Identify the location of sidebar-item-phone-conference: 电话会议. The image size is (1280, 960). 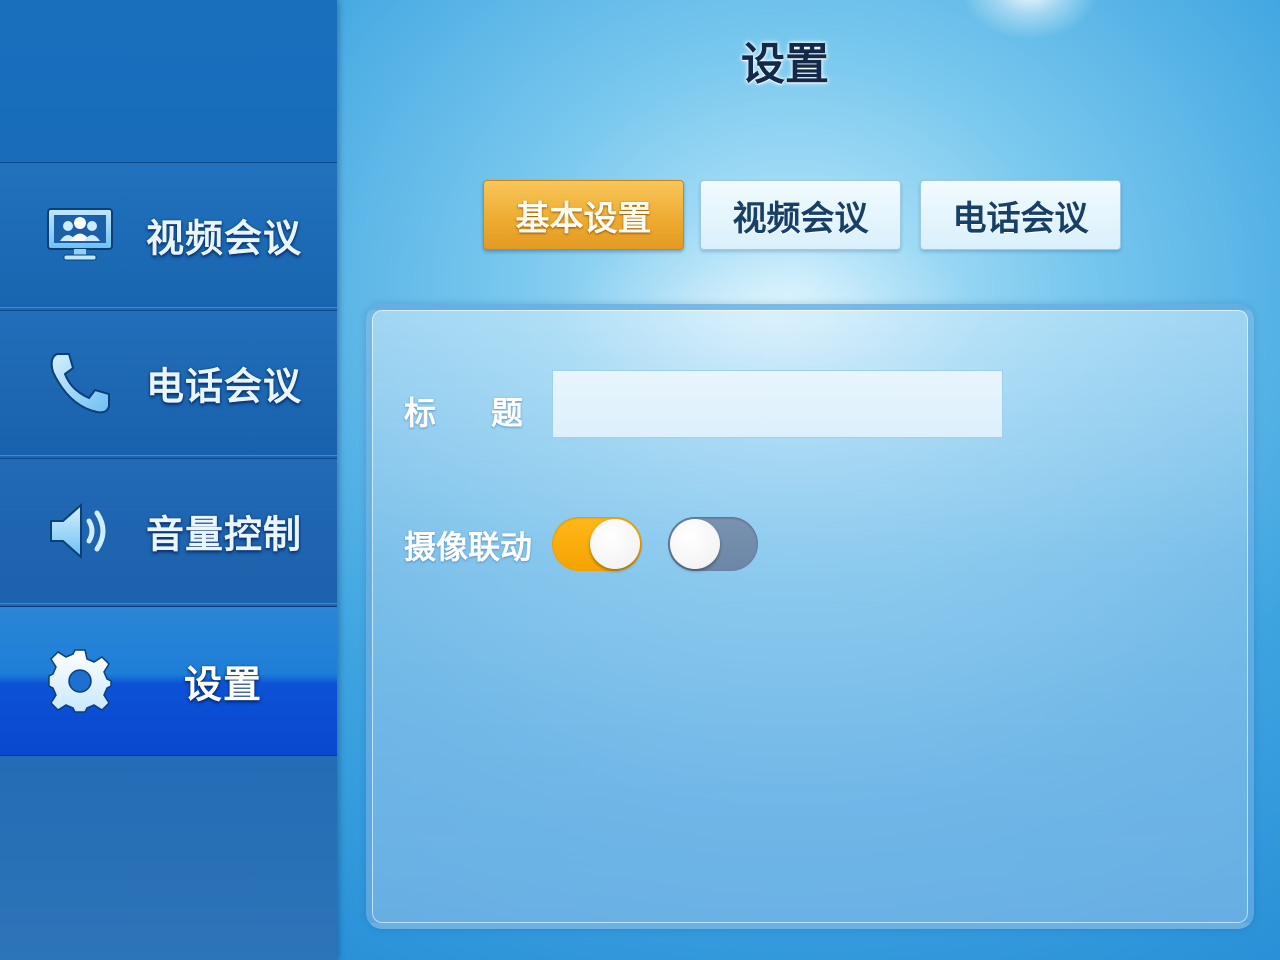
(168, 383).